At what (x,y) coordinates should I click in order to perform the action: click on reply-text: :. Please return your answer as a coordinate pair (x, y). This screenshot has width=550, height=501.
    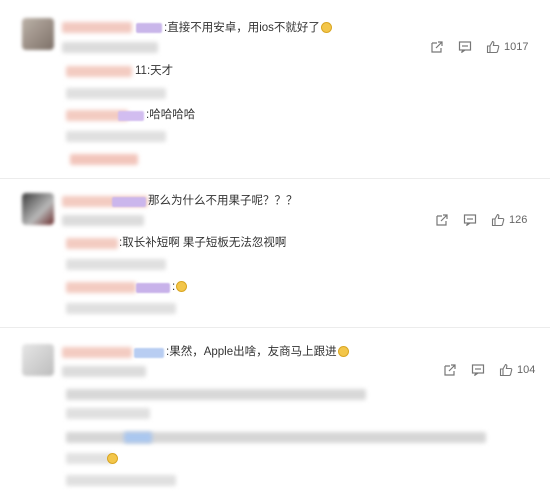
    Looking at the image, I should click on (180, 287).